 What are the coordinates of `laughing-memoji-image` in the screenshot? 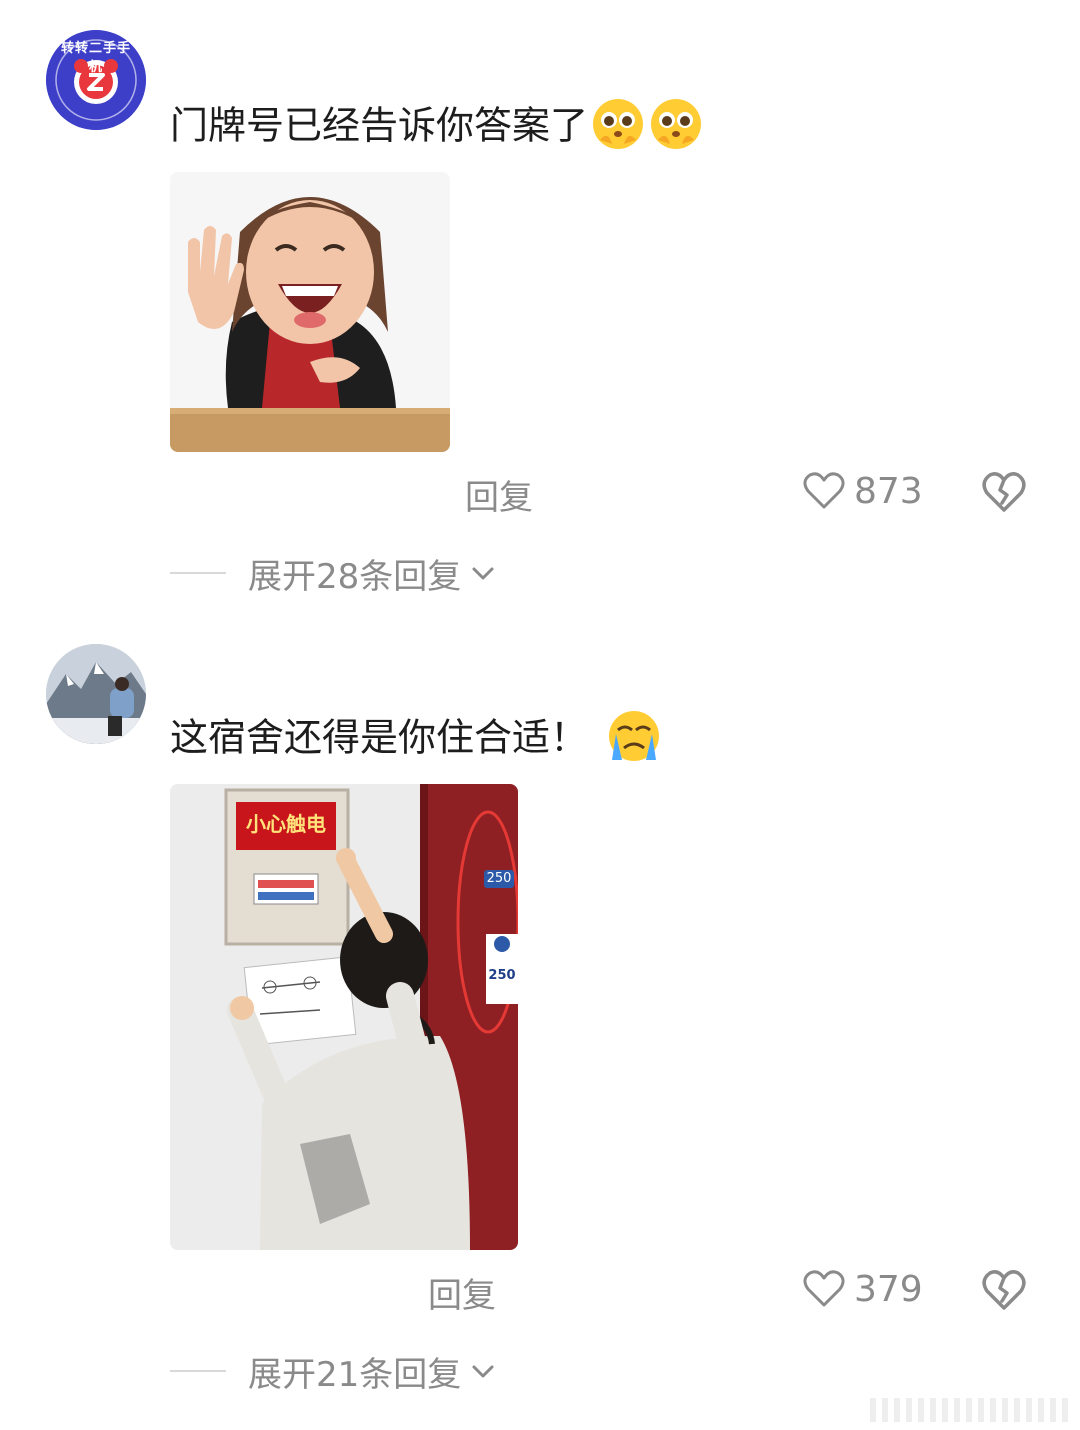 It's located at (310, 312).